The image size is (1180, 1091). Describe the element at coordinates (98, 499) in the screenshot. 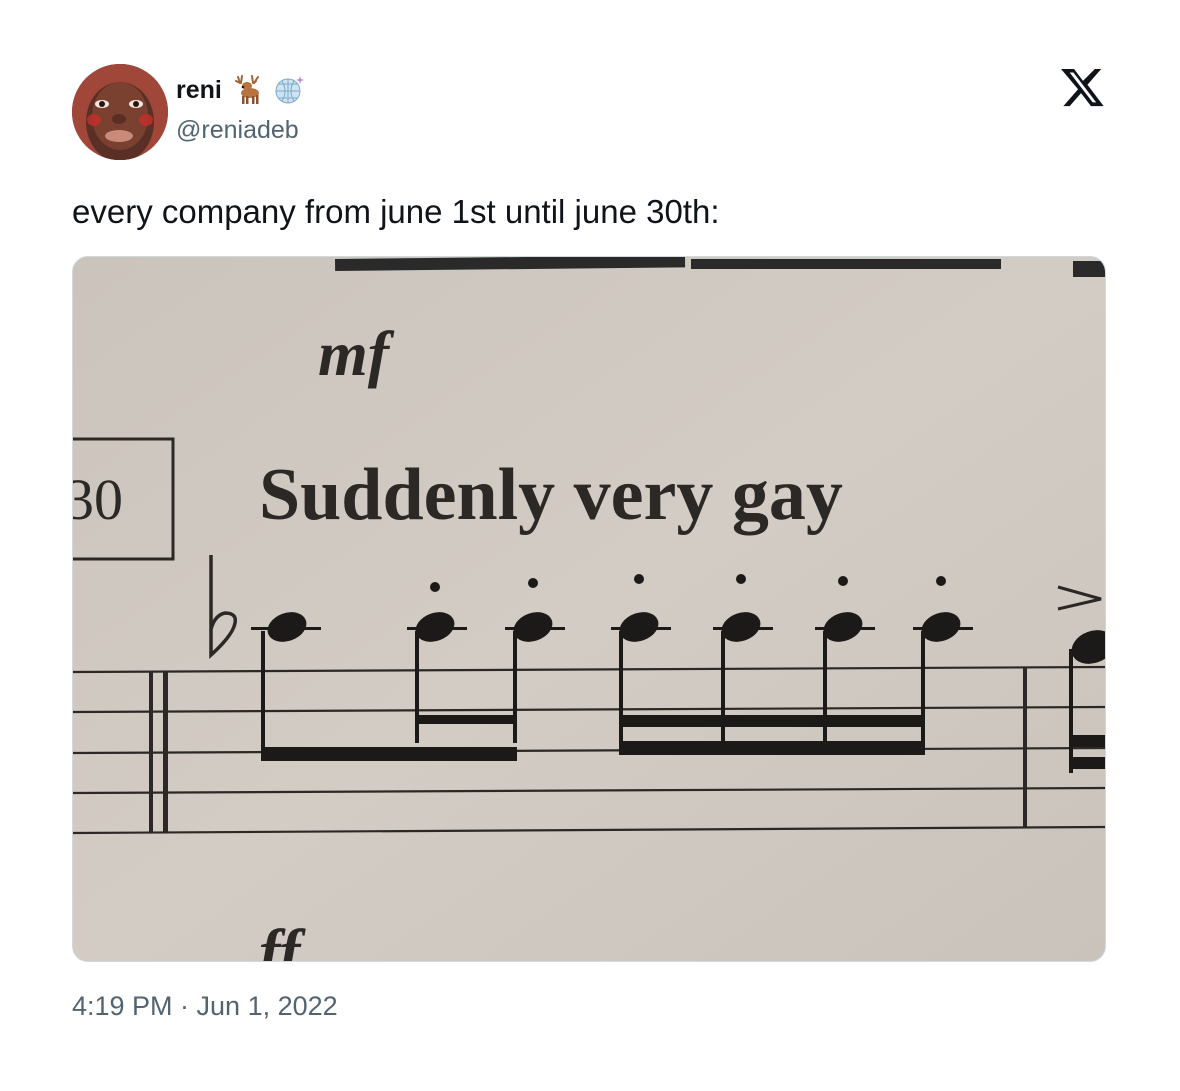

I see `rehearsal-mark-number: 30` at that location.